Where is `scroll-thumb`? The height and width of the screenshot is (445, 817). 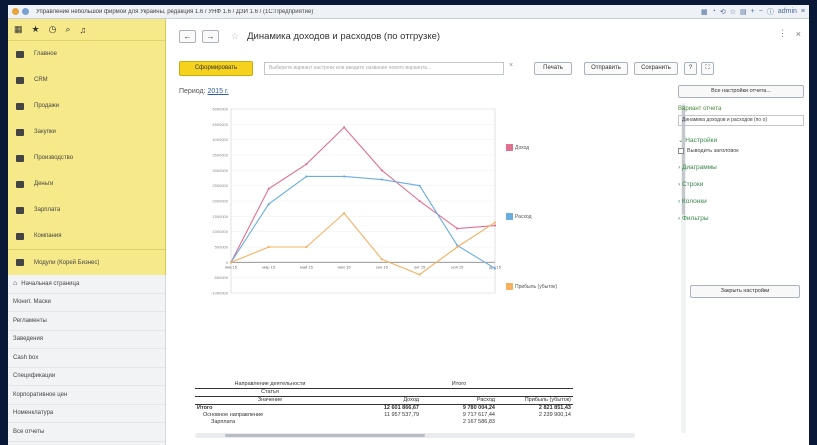
scroll-thumb is located at coordinates (325, 435).